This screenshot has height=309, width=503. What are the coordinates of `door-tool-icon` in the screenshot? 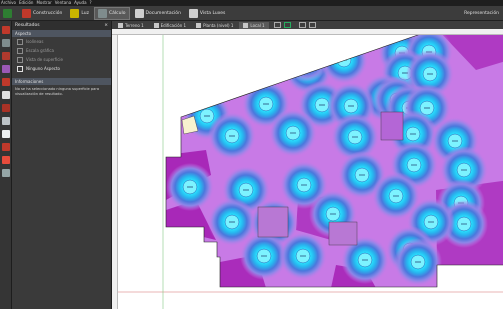 It's located at (6, 95).